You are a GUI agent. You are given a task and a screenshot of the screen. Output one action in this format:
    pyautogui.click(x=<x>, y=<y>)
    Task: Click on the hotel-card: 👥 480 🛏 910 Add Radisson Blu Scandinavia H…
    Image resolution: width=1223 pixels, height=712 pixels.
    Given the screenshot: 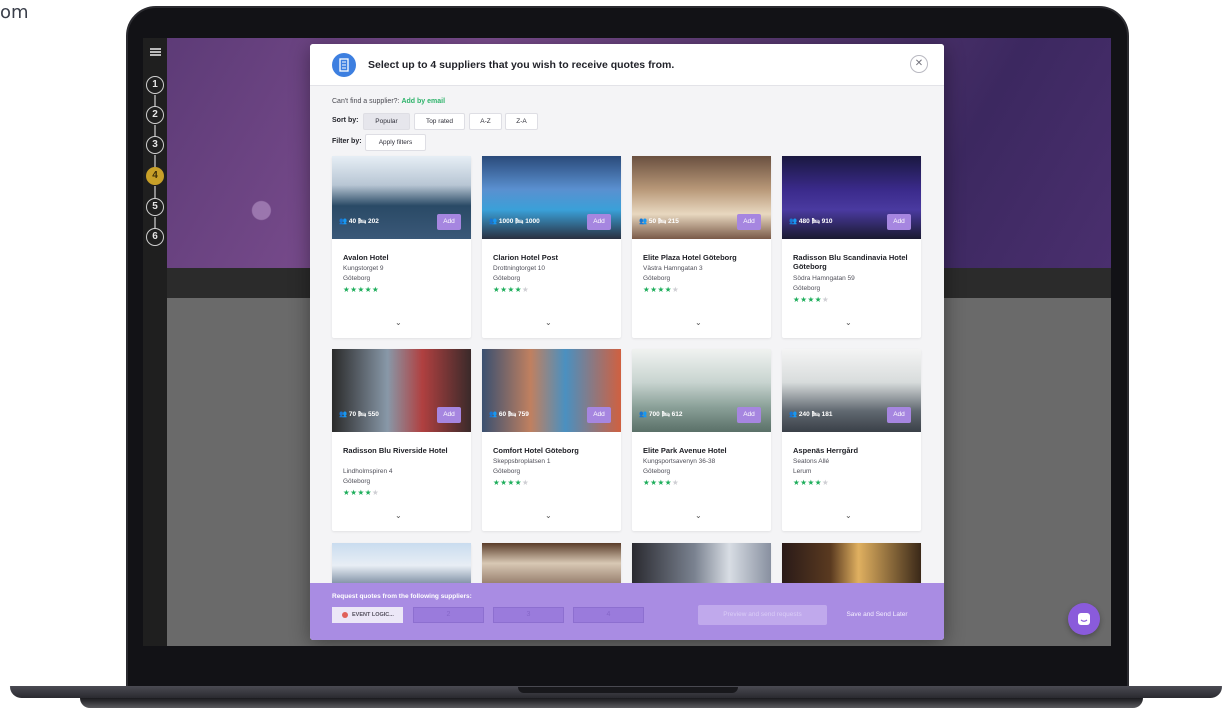 What is the action you would take?
    pyautogui.click(x=851, y=247)
    